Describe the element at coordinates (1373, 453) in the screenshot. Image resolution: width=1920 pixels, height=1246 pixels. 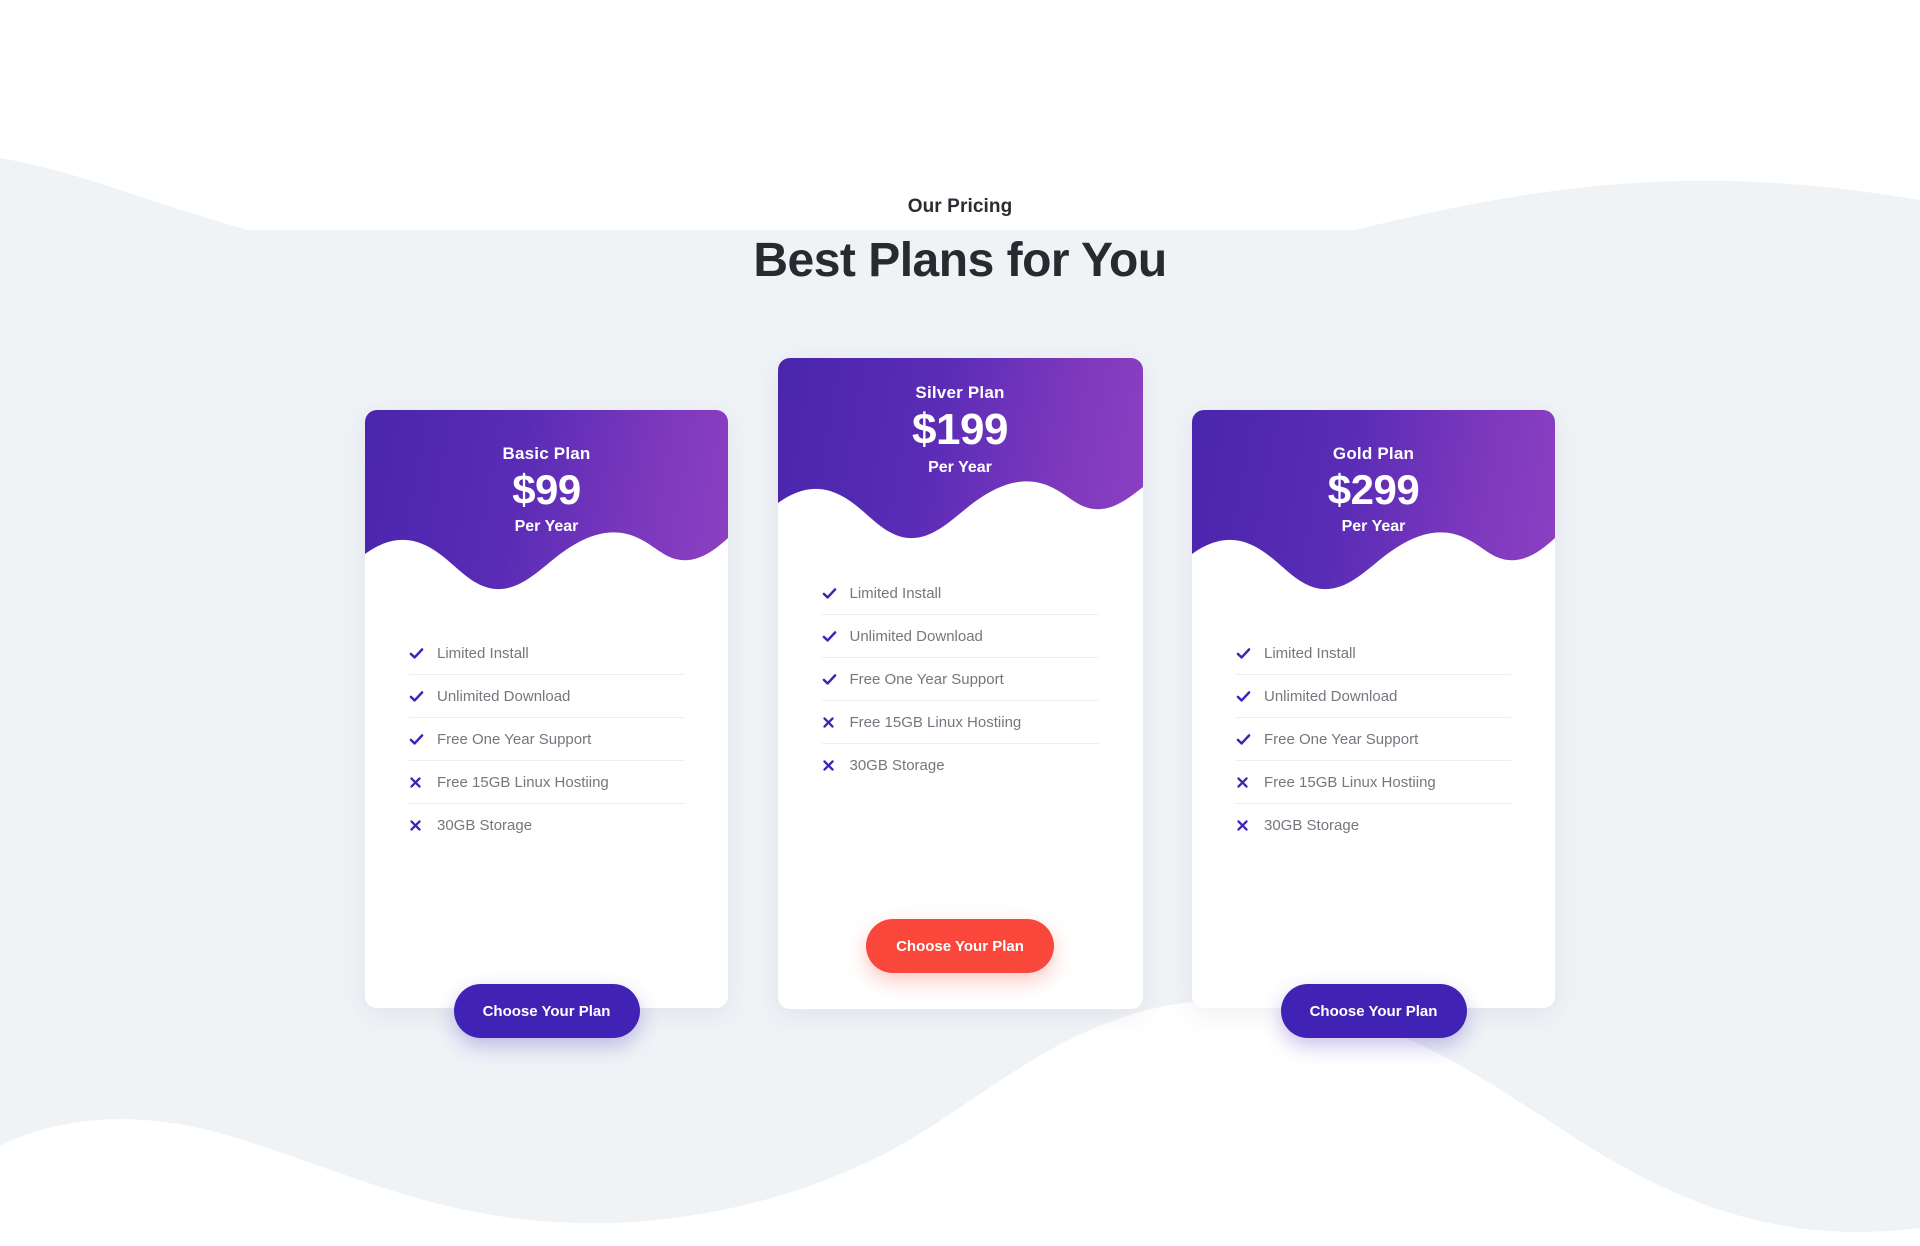
I see `plan-name: Gold Plan` at that location.